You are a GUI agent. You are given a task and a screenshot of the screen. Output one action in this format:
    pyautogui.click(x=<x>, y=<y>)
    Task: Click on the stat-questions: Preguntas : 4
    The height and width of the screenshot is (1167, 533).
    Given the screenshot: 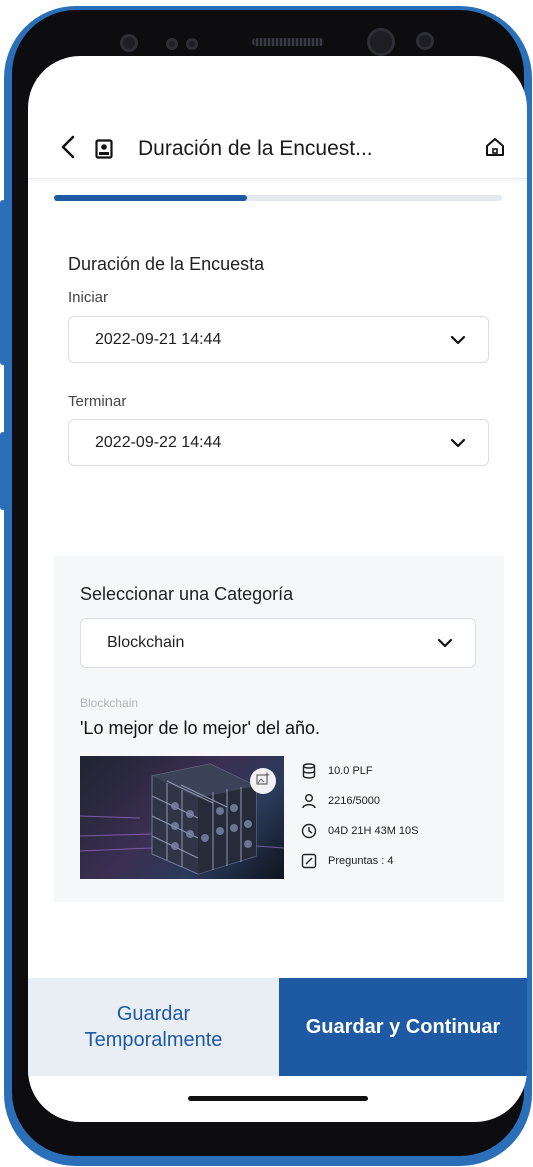 What is the action you would take?
    pyautogui.click(x=359, y=861)
    